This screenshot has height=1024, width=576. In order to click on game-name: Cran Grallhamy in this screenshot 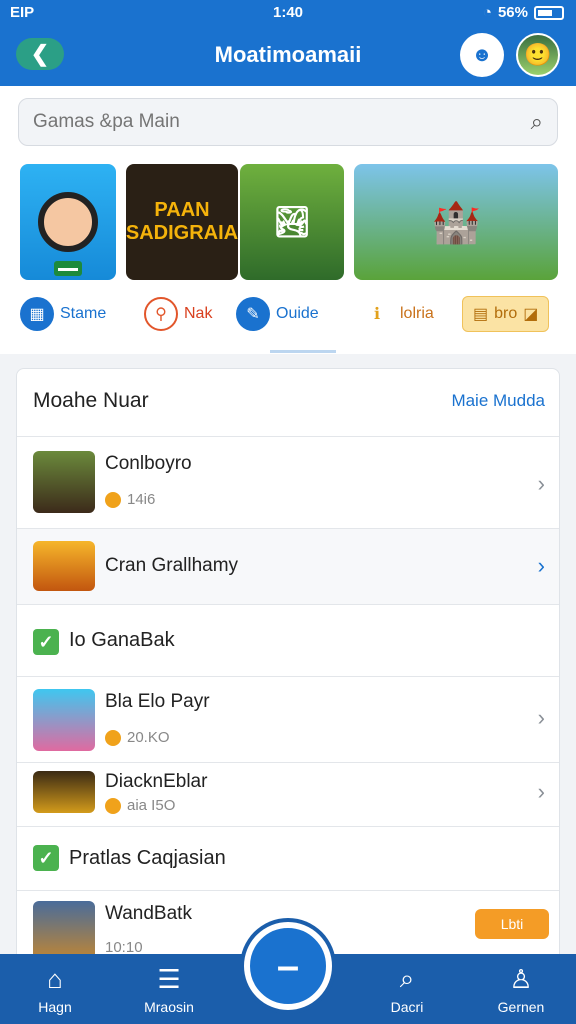, I will do `click(172, 565)`.